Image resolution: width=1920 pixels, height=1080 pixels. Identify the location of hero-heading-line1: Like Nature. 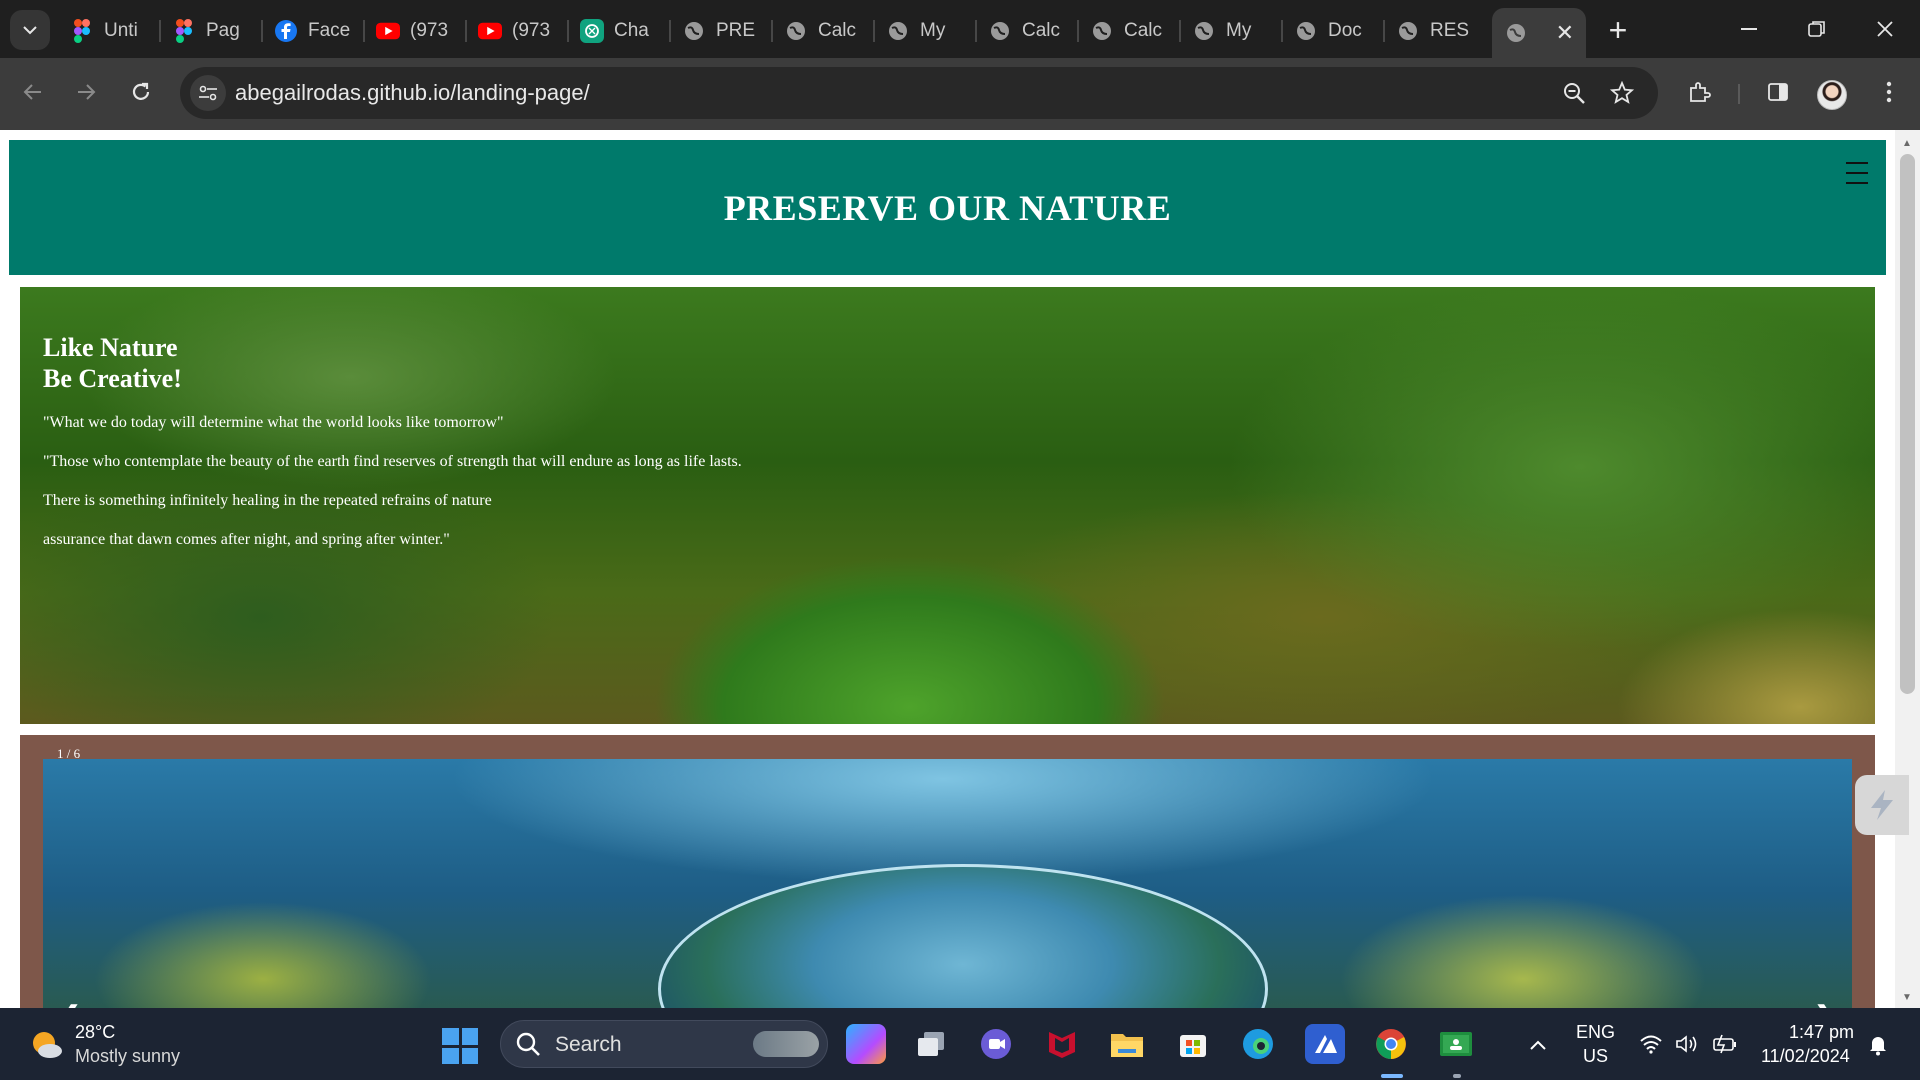
(110, 347).